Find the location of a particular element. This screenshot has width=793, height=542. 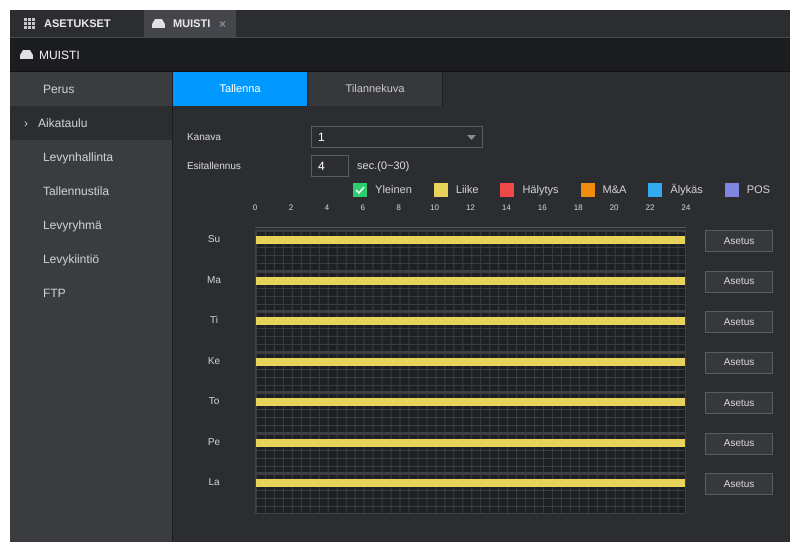

sidebar-item-label: Levykiintiö is located at coordinates (71, 259).